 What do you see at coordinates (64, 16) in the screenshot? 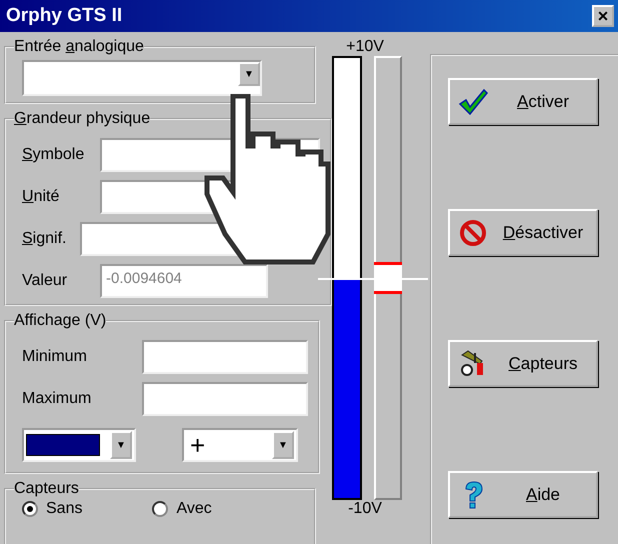
I see `window-title: Orphy GTS II` at bounding box center [64, 16].